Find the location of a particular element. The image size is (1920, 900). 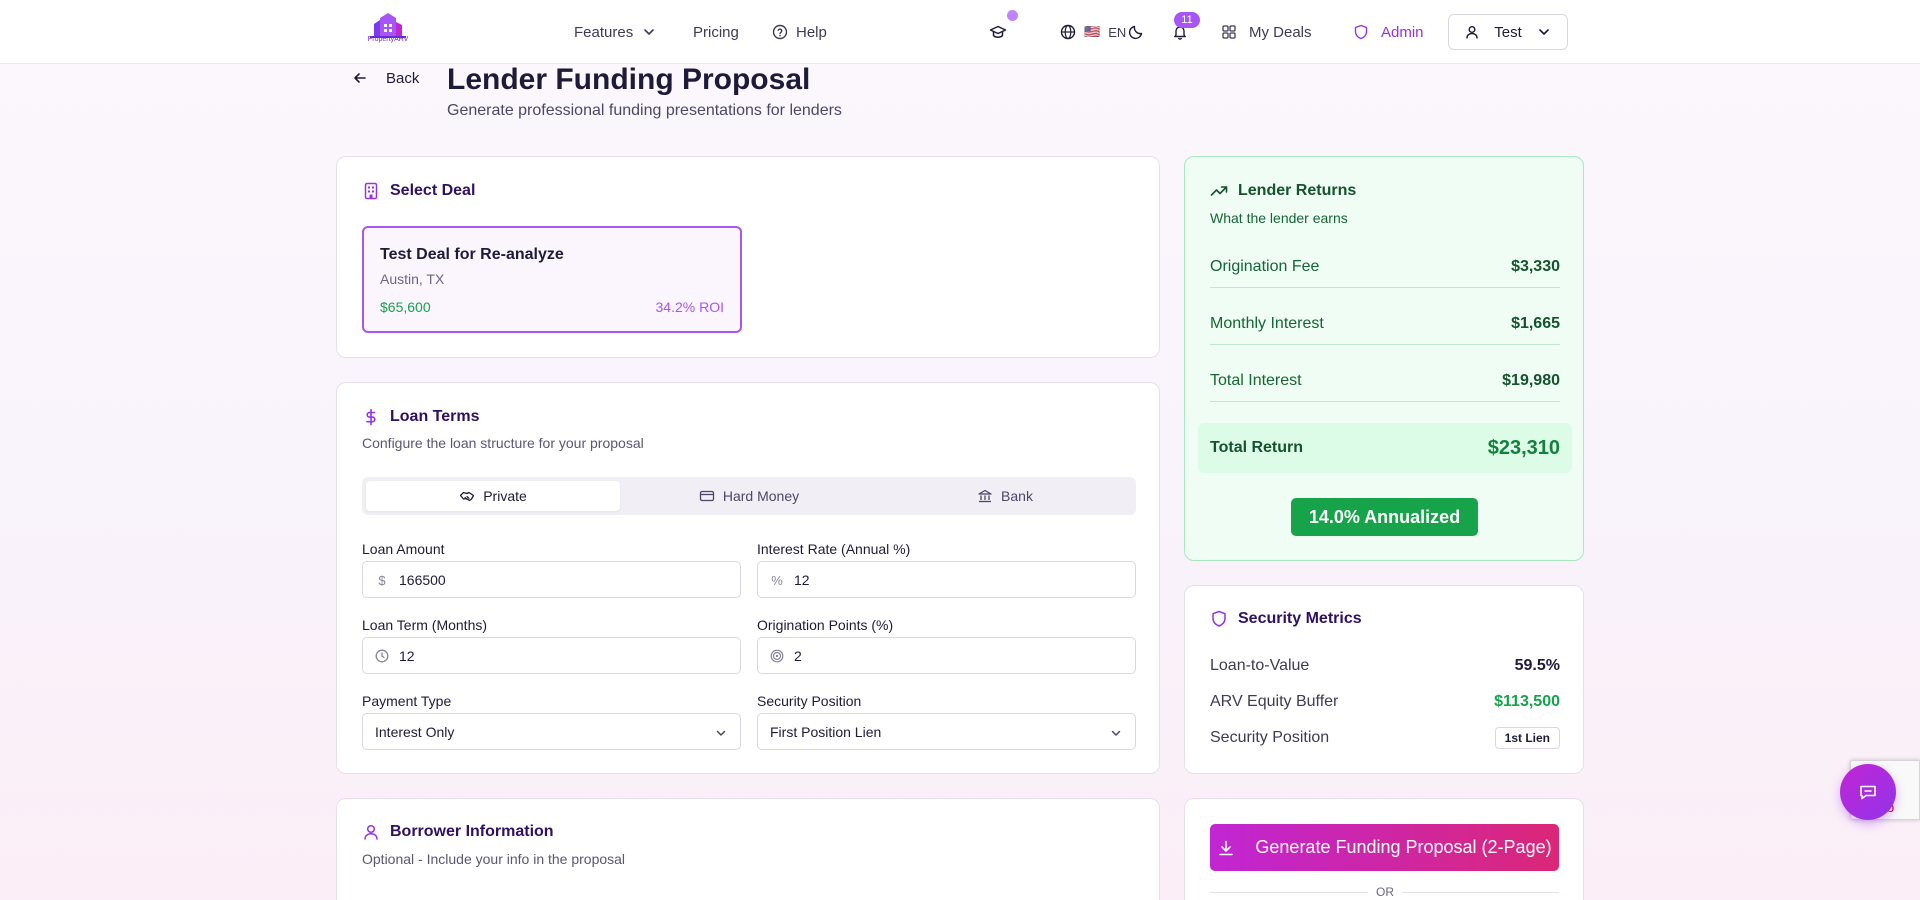

user-icon is located at coordinates (371, 832).